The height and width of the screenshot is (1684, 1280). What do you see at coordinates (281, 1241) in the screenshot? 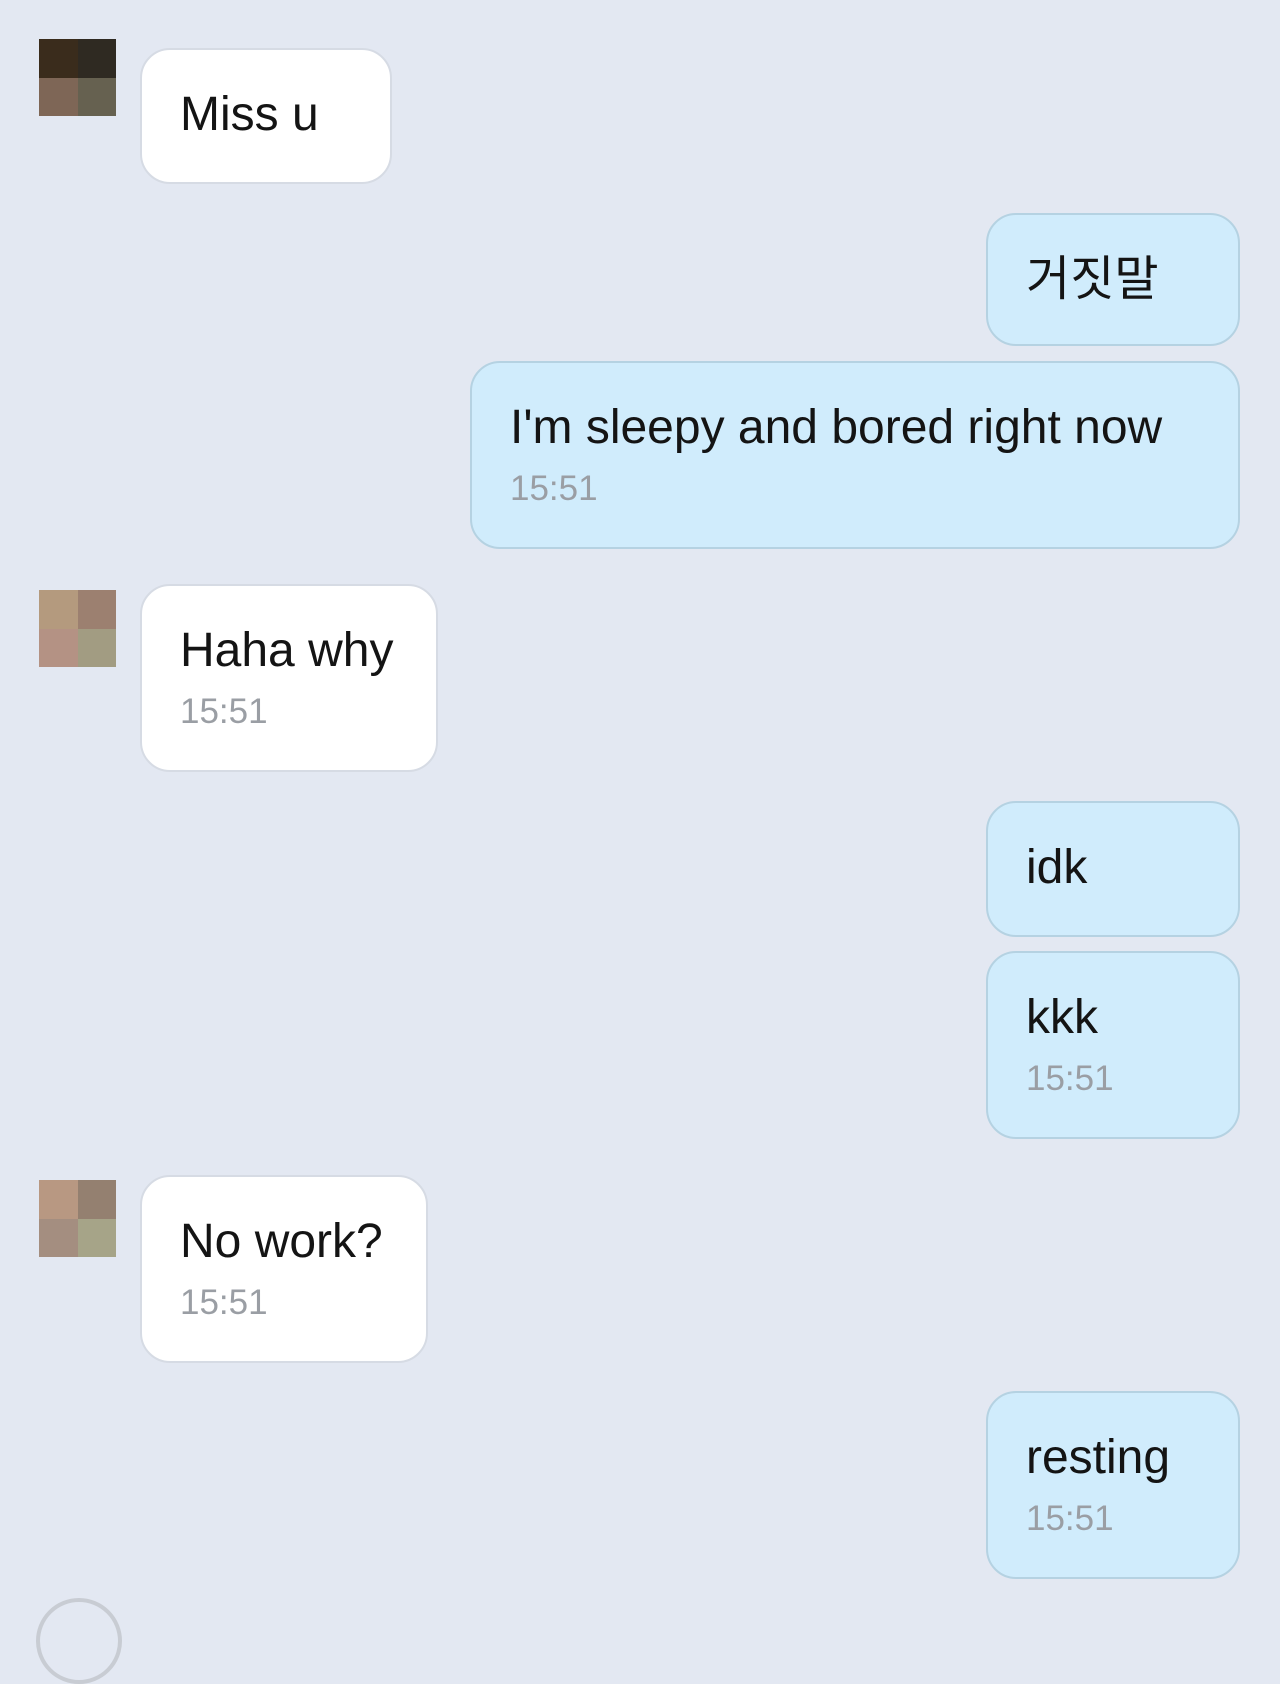
I see `message-text: No work?` at bounding box center [281, 1241].